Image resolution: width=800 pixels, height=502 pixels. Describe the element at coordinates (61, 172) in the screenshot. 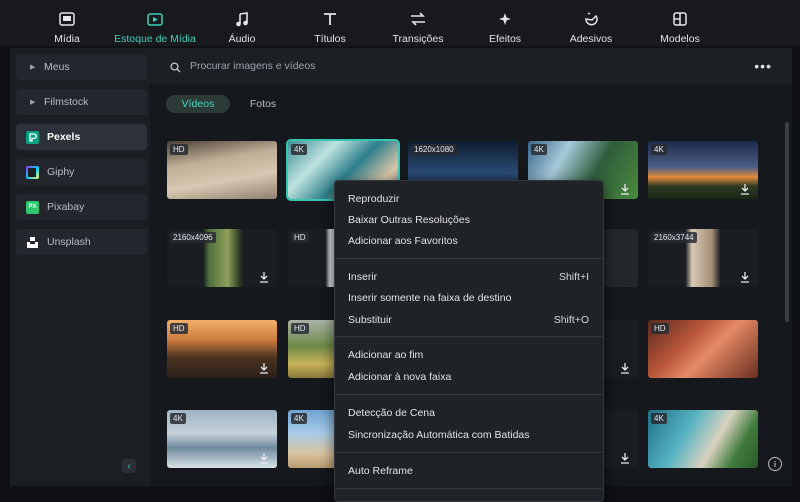

I see `sidebar-item-label: Giphy` at that location.